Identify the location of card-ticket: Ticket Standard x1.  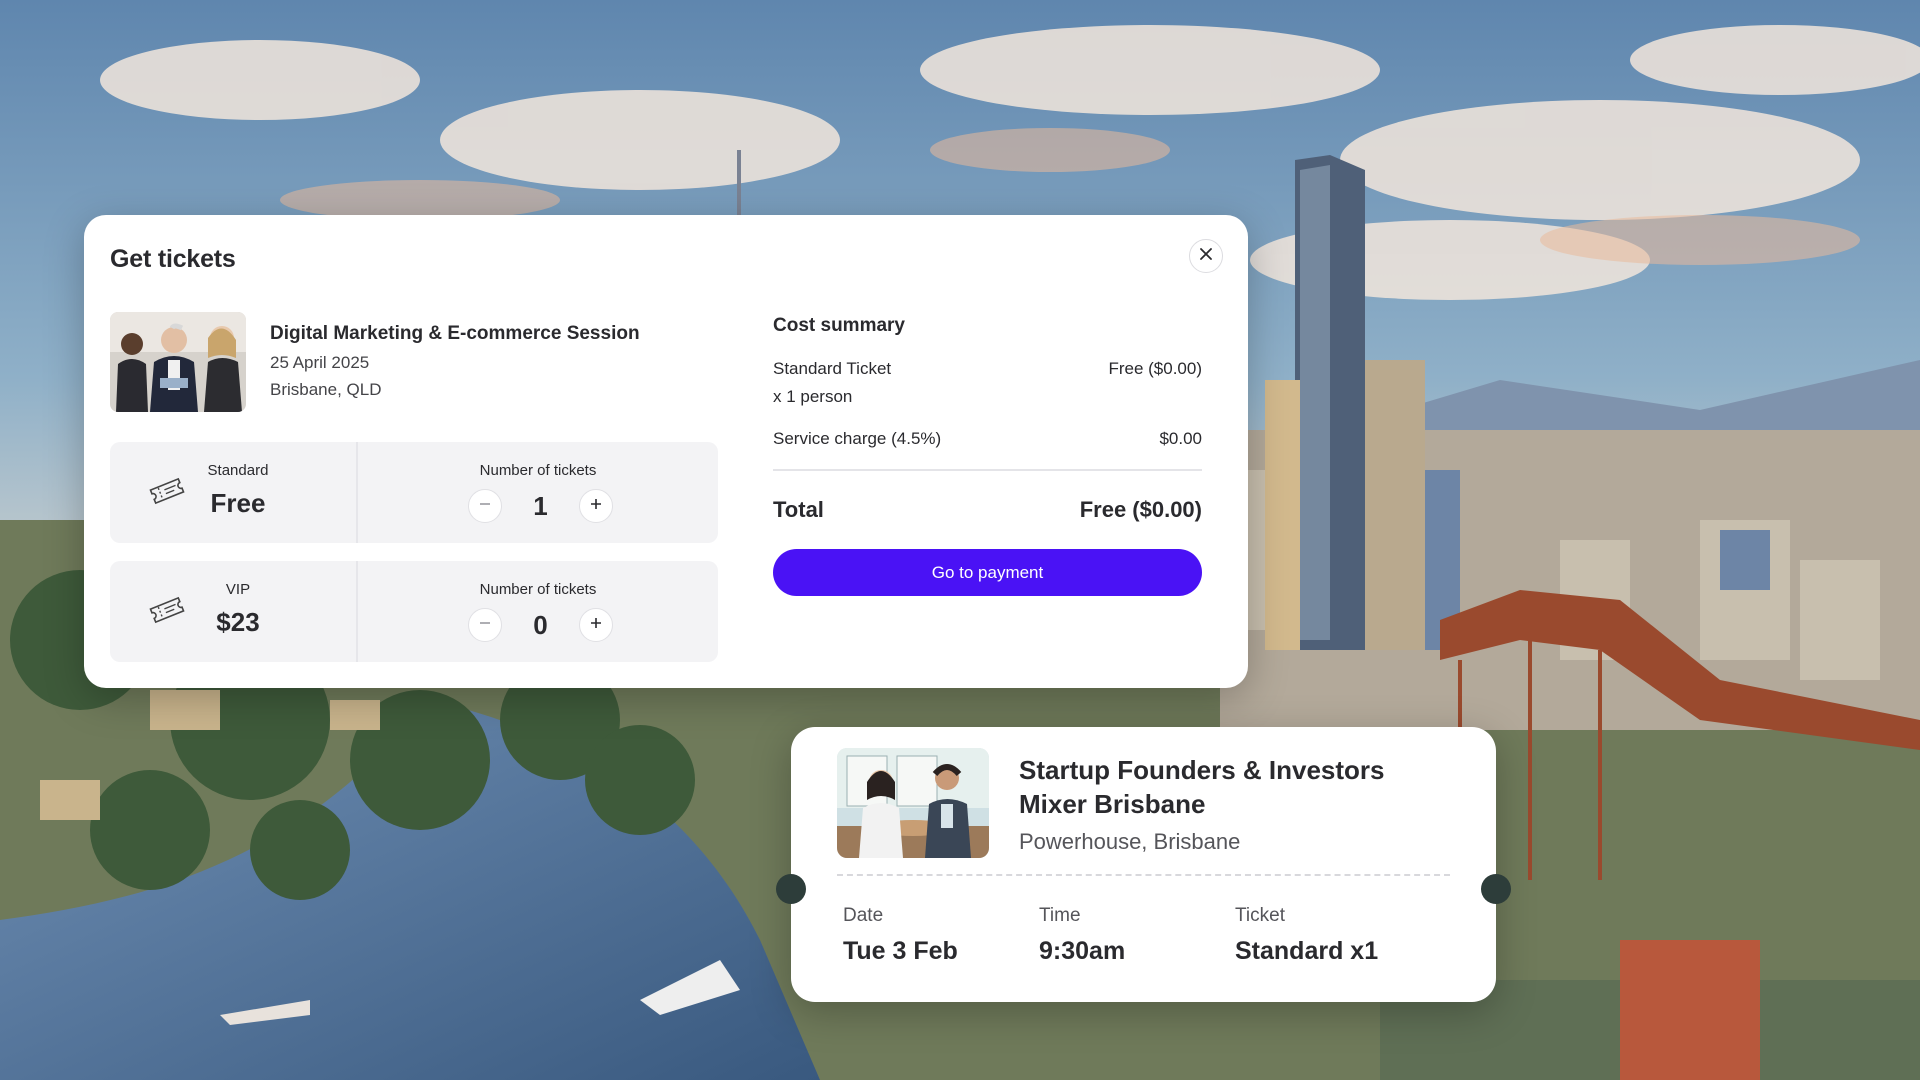
(1306, 935).